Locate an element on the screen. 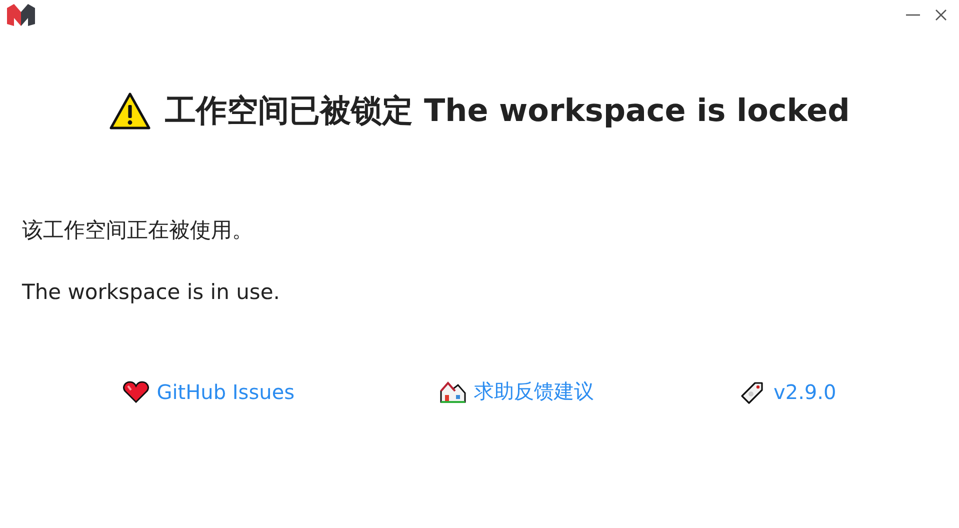 The height and width of the screenshot is (528, 959). message-text: 该工作空间正在被使用。 is located at coordinates (138, 230).